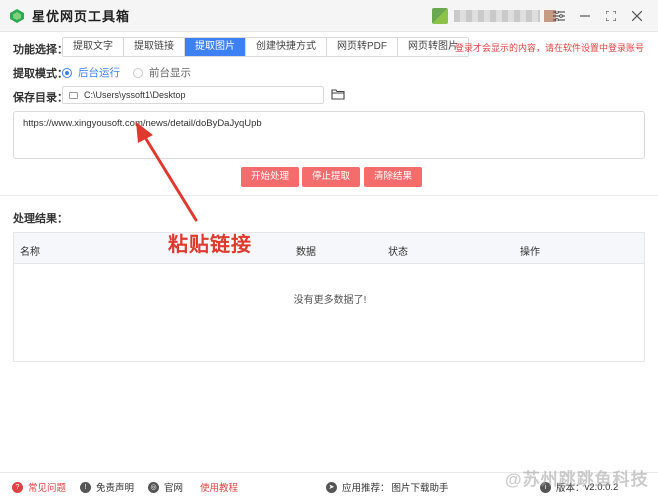 This screenshot has width=658, height=500. I want to click on faq-label: 常见问题, so click(47, 488).